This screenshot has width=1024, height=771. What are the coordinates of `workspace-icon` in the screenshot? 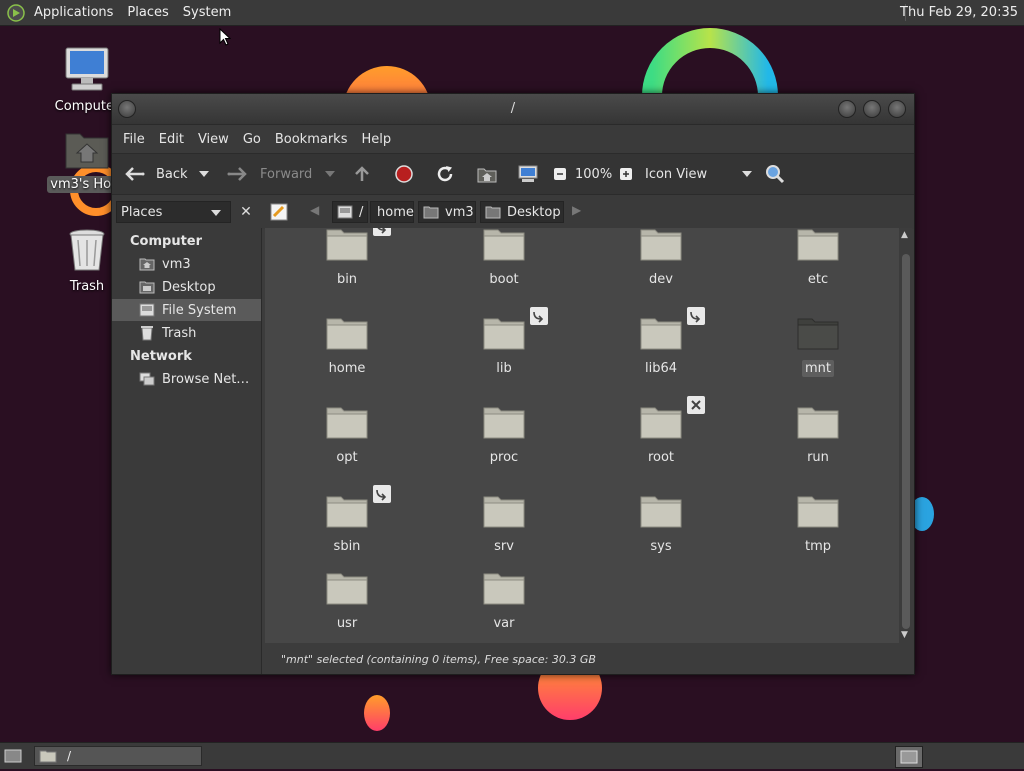 It's located at (909, 757).